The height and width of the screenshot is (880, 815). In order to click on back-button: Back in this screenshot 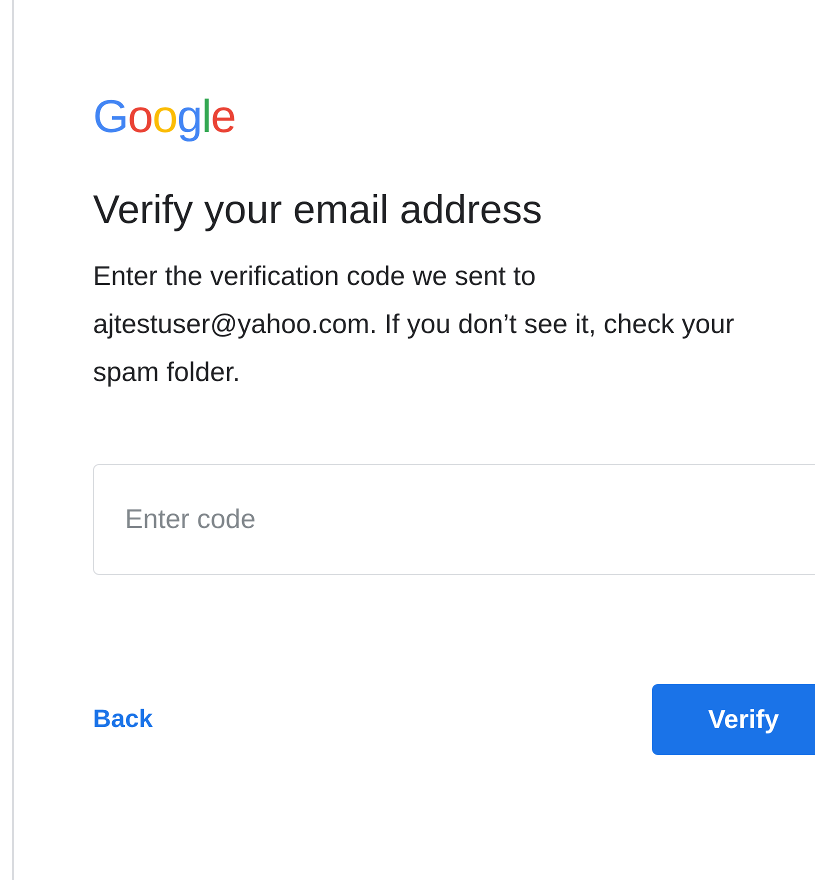, I will do `click(123, 719)`.